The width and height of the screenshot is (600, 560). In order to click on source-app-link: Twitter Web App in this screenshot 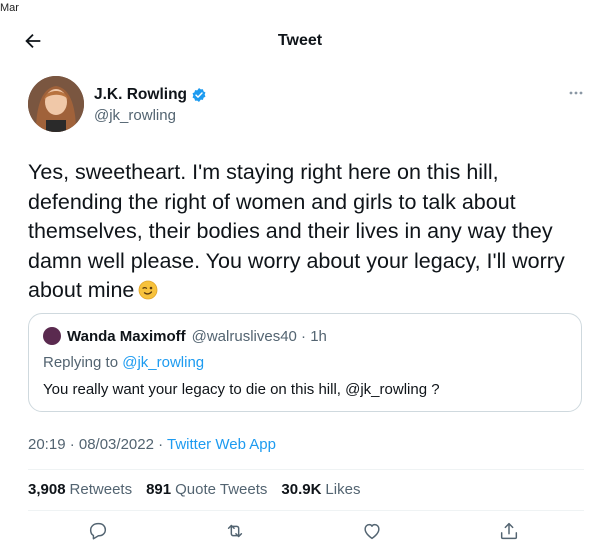, I will do `click(221, 444)`.